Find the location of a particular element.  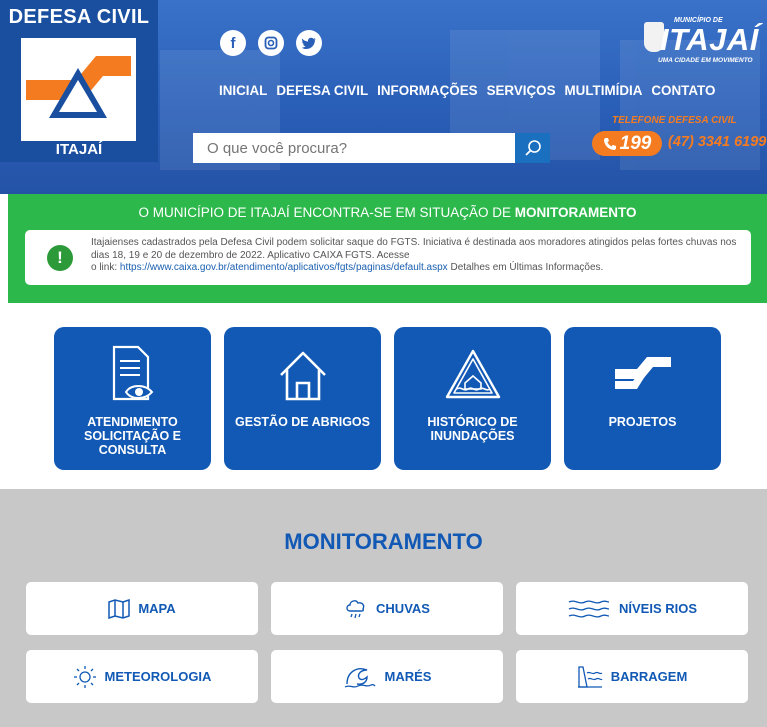

monitor-mapa: MAPA is located at coordinates (142, 608).